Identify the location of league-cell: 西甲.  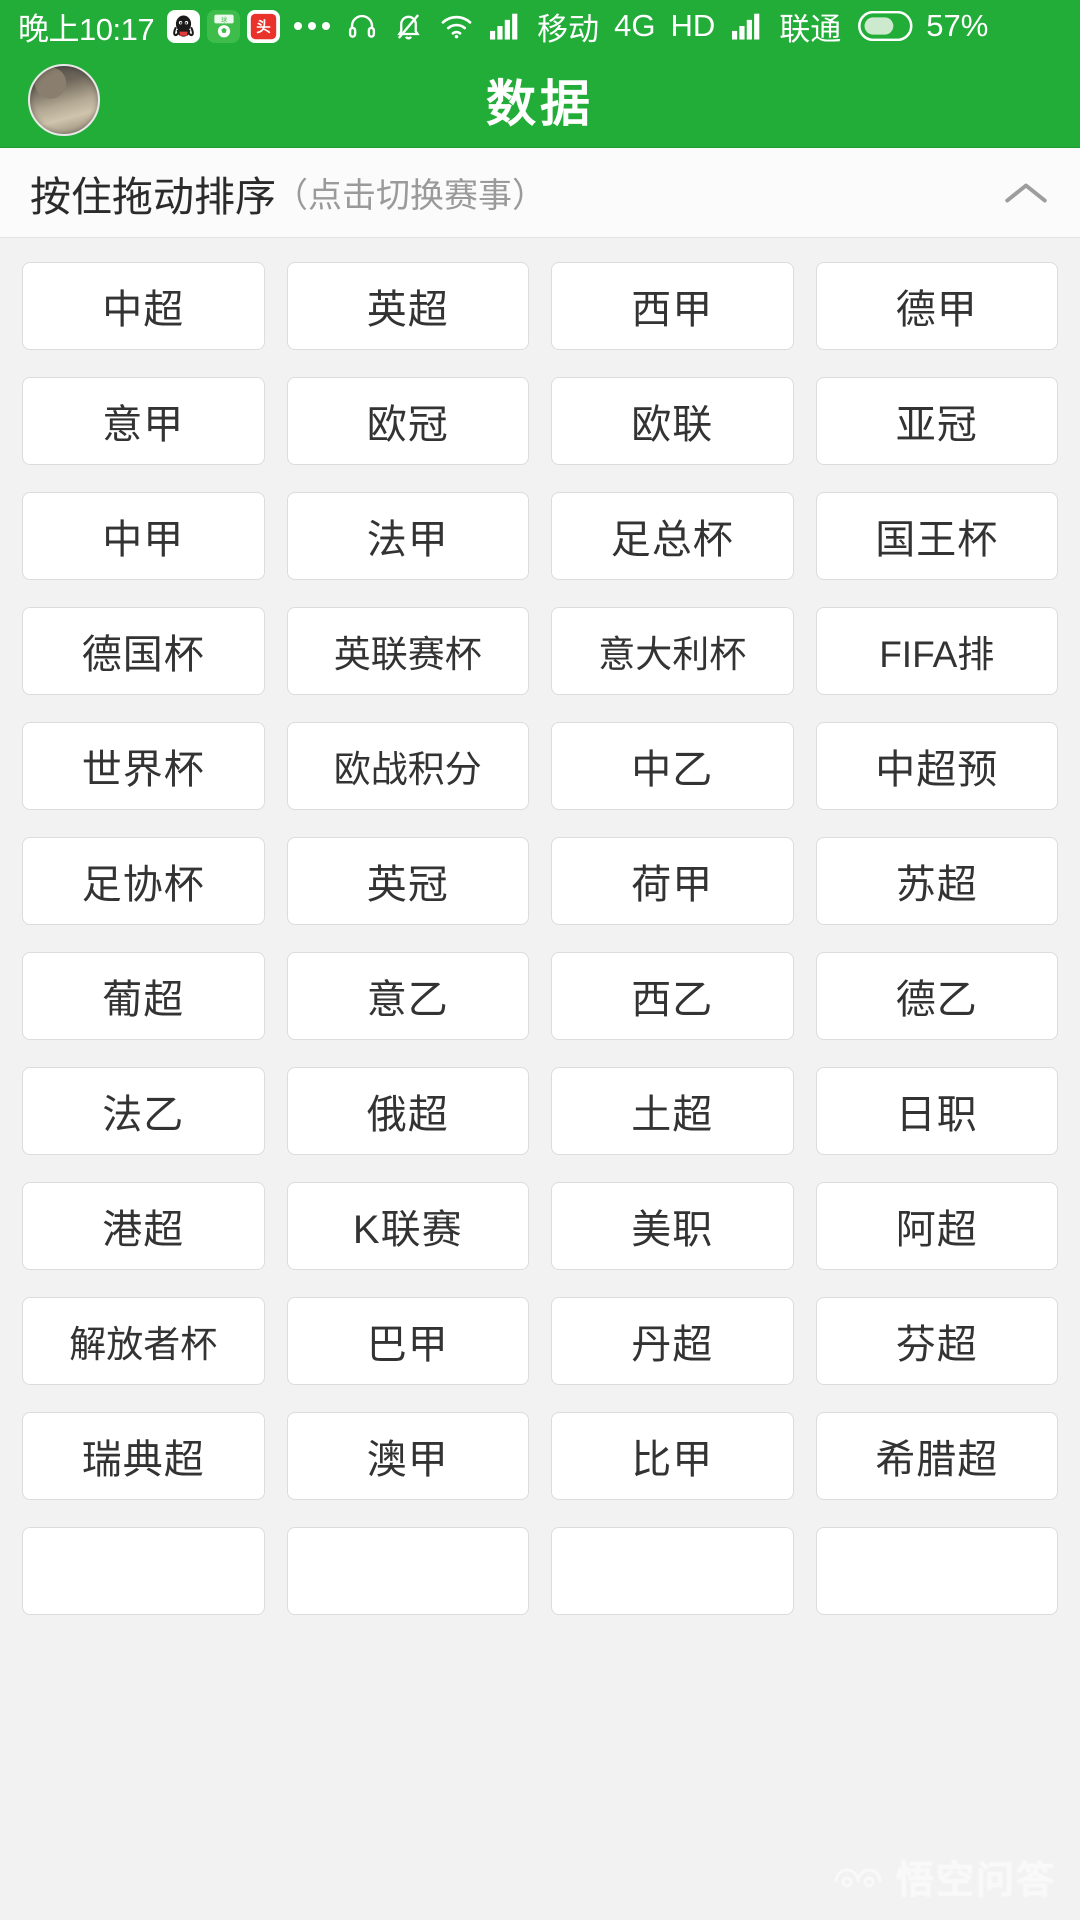
(672, 306).